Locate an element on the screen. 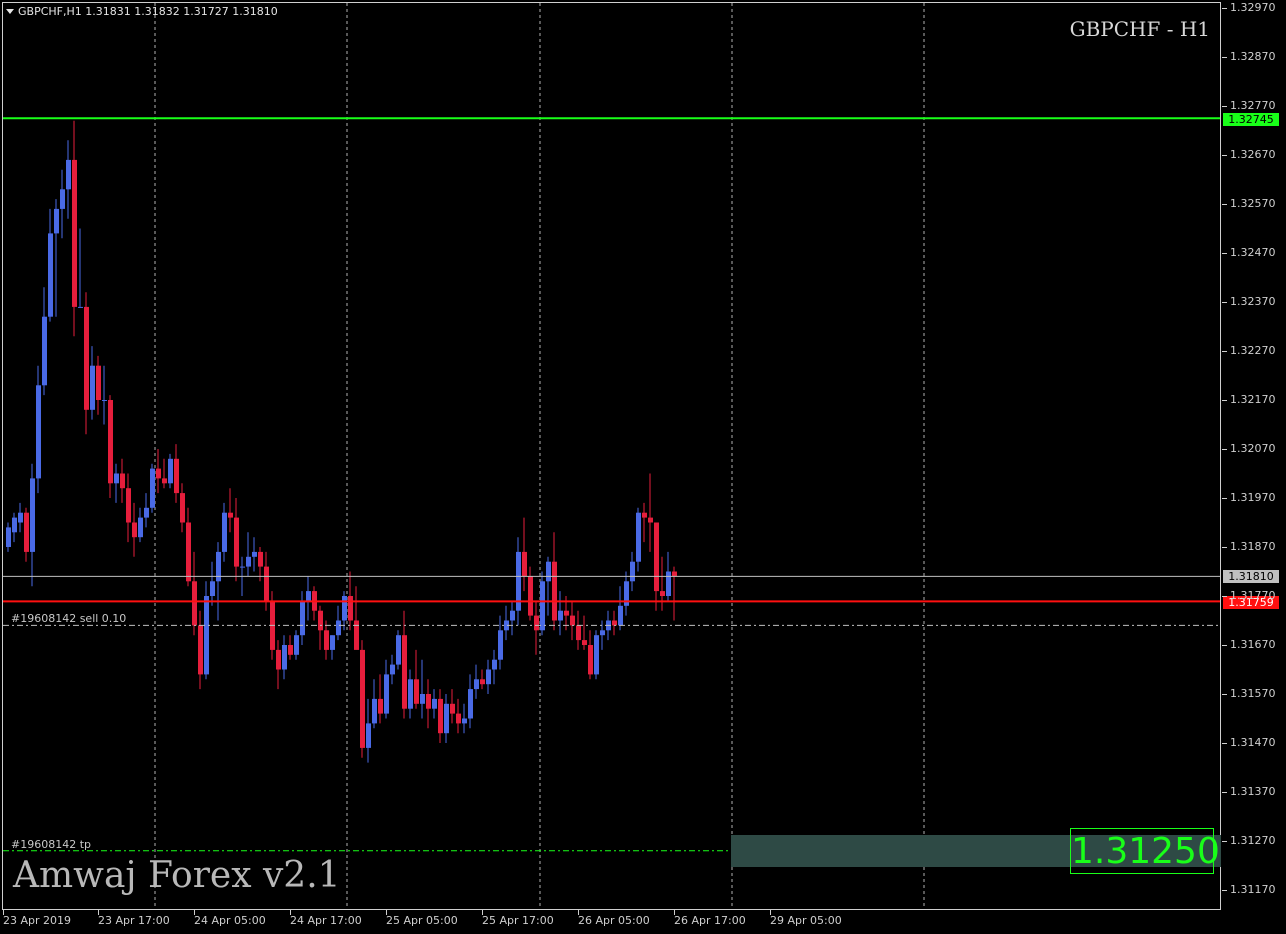 The image size is (1286, 934). price-tick-label: 1.32570 is located at coordinates (1253, 203).